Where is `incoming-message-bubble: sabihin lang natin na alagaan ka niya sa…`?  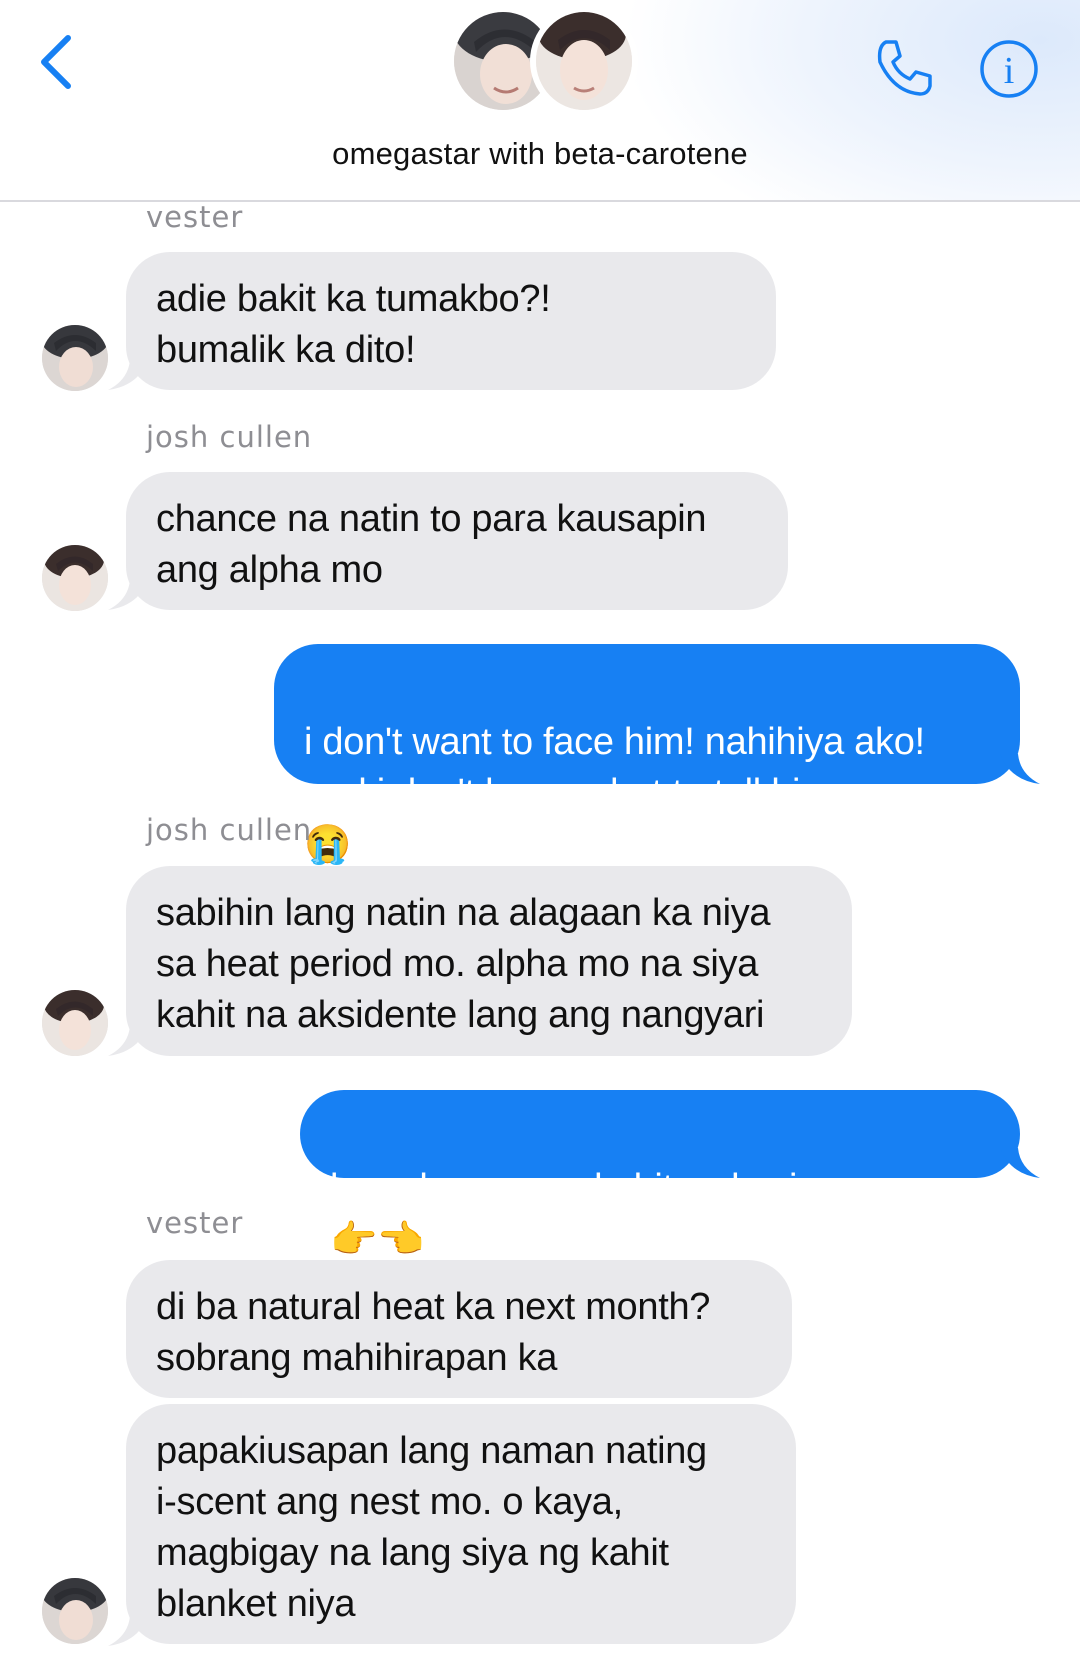
incoming-message-bubble: sabihin lang natin na alagaan ka niya sa… is located at coordinates (489, 961).